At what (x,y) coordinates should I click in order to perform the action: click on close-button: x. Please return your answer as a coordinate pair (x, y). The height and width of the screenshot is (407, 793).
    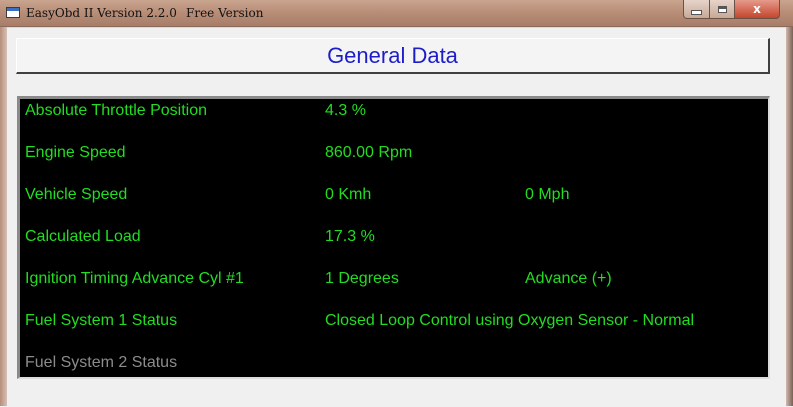
    Looking at the image, I should click on (757, 9).